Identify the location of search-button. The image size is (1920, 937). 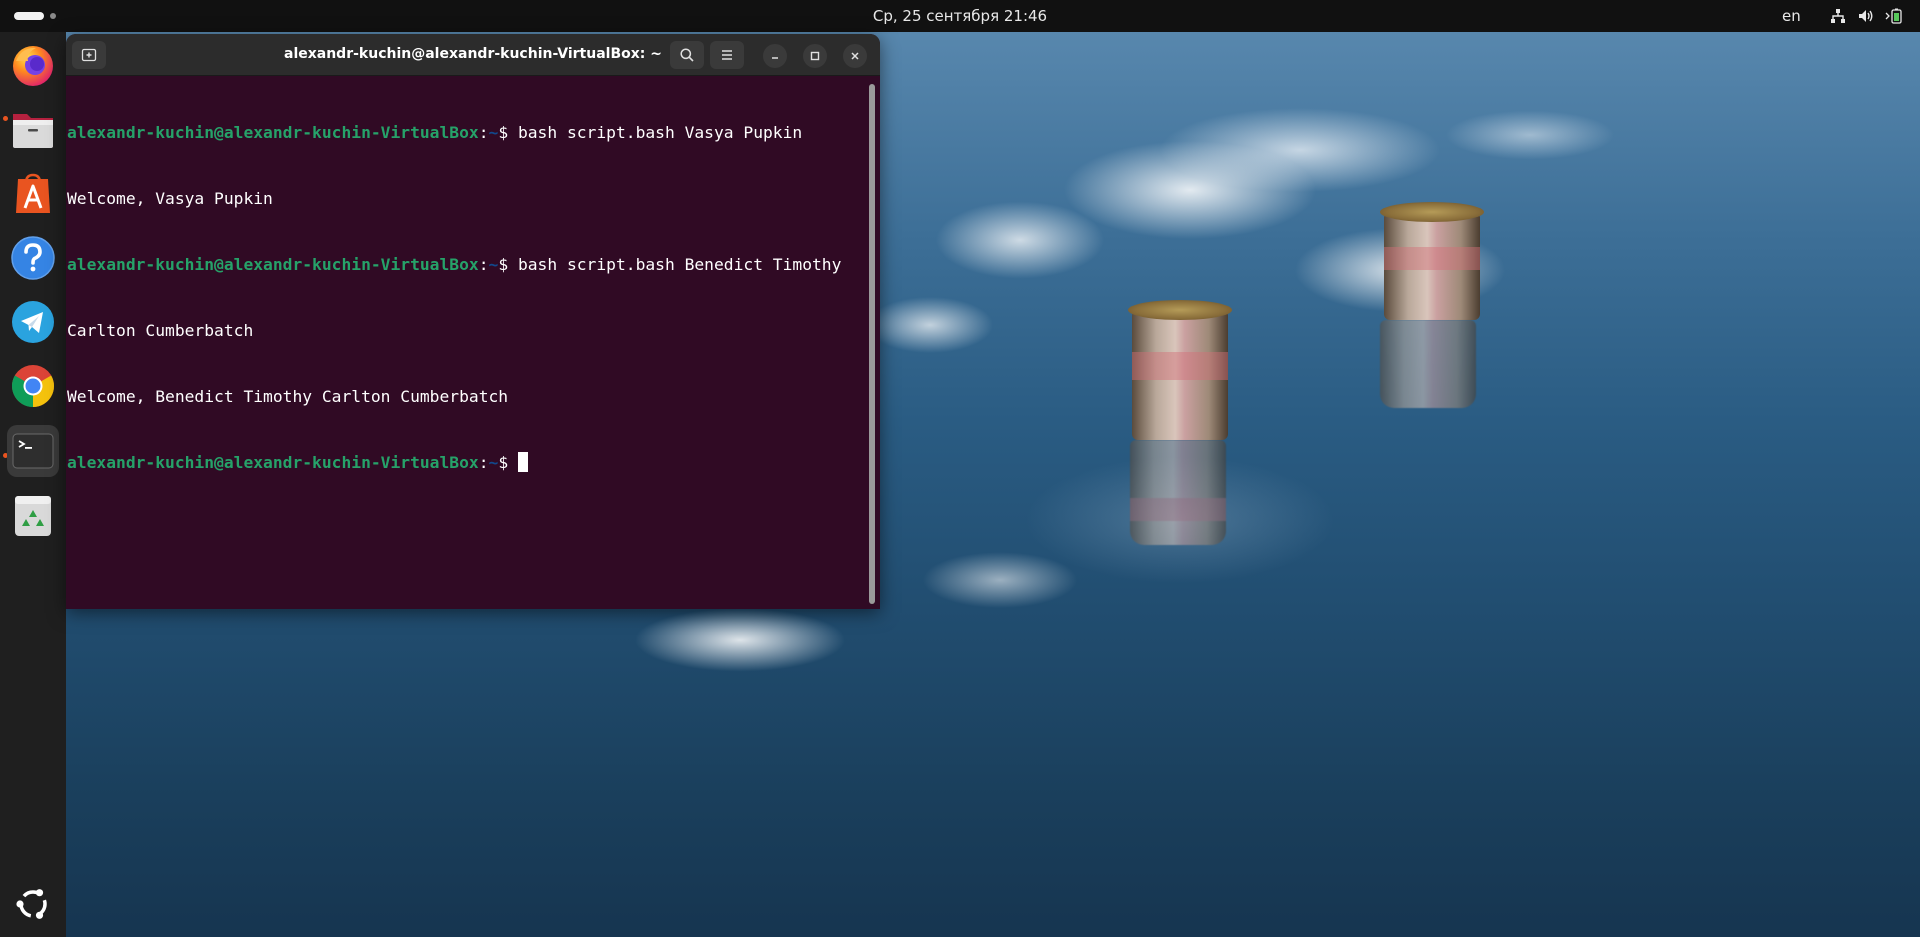
(687, 55).